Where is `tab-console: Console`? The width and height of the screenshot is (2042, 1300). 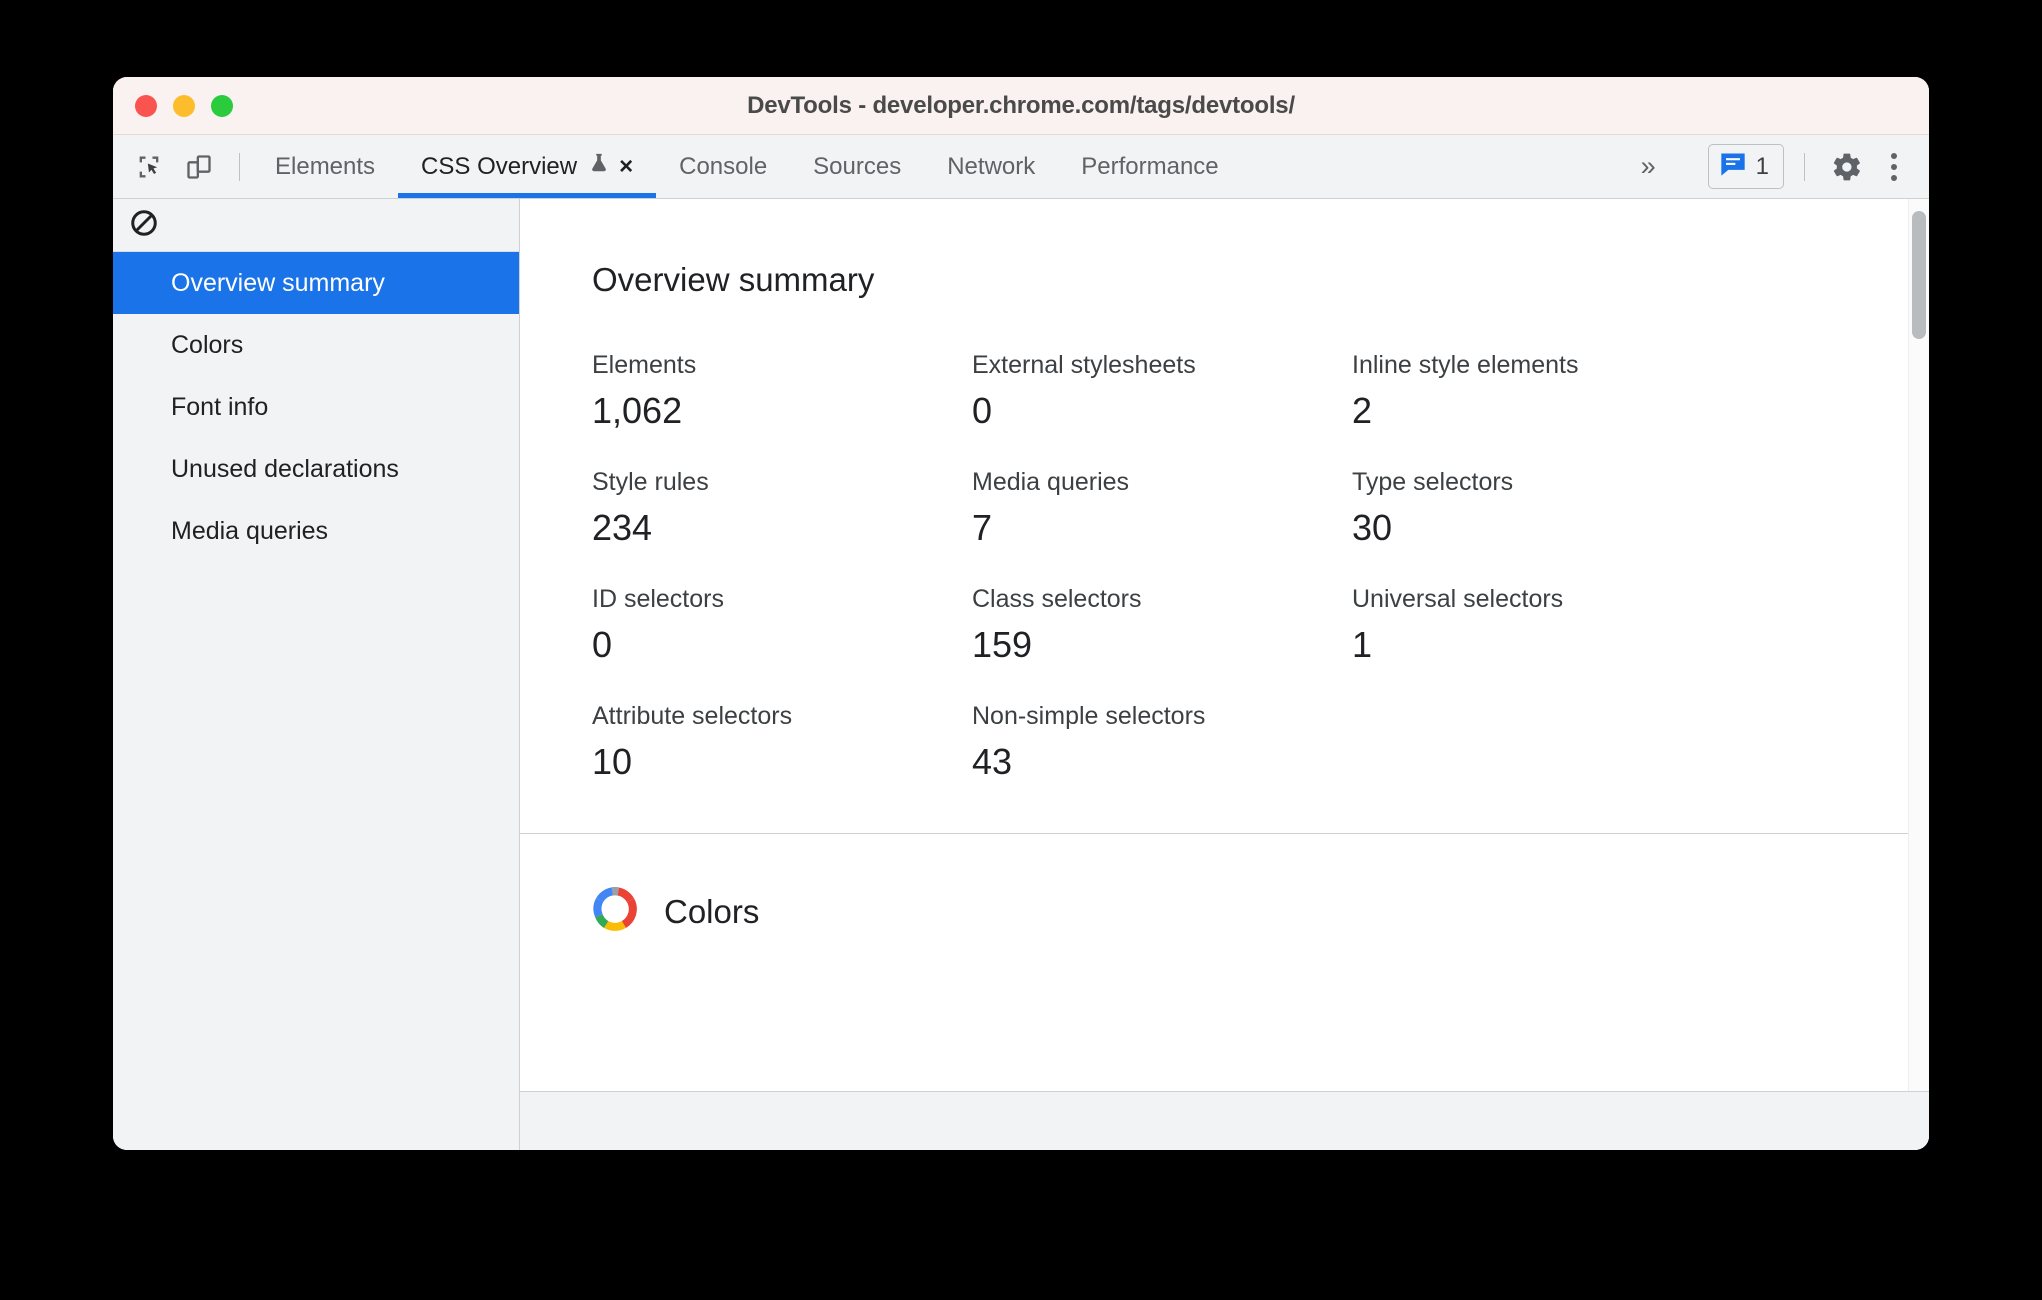 tab-console: Console is located at coordinates (723, 166).